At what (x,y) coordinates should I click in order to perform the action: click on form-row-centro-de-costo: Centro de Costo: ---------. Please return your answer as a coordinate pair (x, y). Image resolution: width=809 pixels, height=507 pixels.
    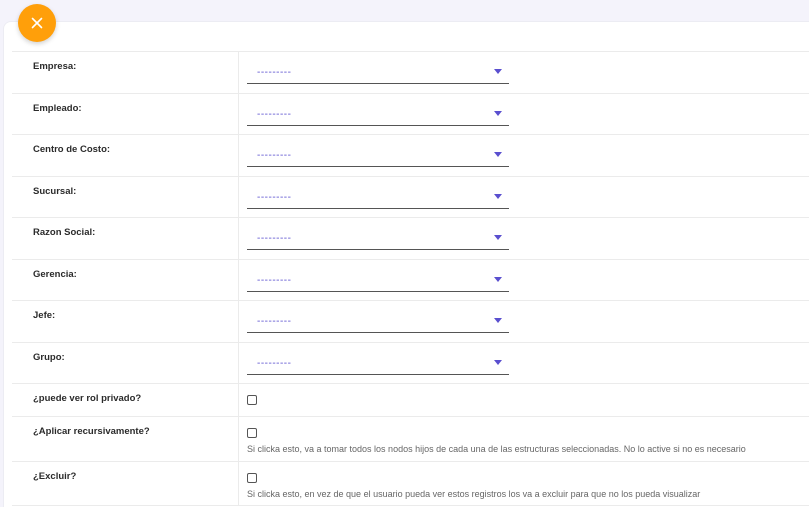
    Looking at the image, I should click on (410, 155).